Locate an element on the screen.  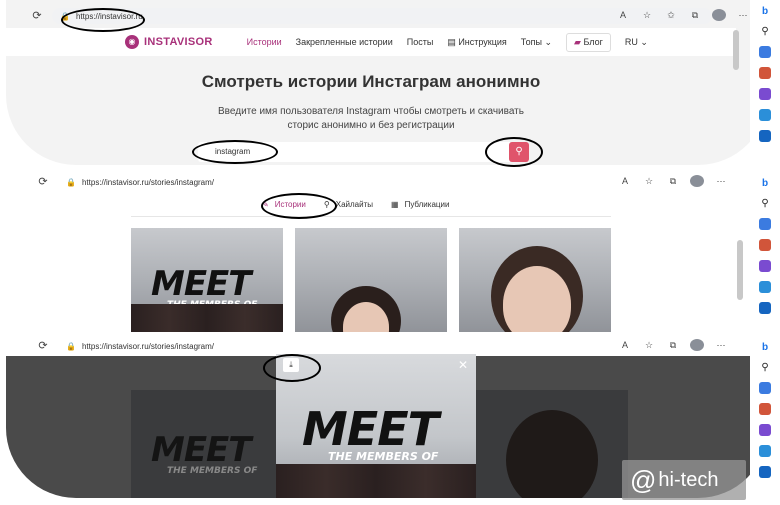
logo: ◉ INSTAVISOR is located at coordinates (169, 42).